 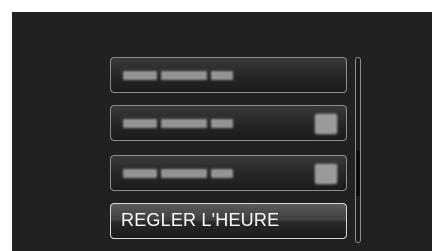 I want to click on menu-item-clock-adjust: REGLER L'HEURE, so click(x=228, y=221).